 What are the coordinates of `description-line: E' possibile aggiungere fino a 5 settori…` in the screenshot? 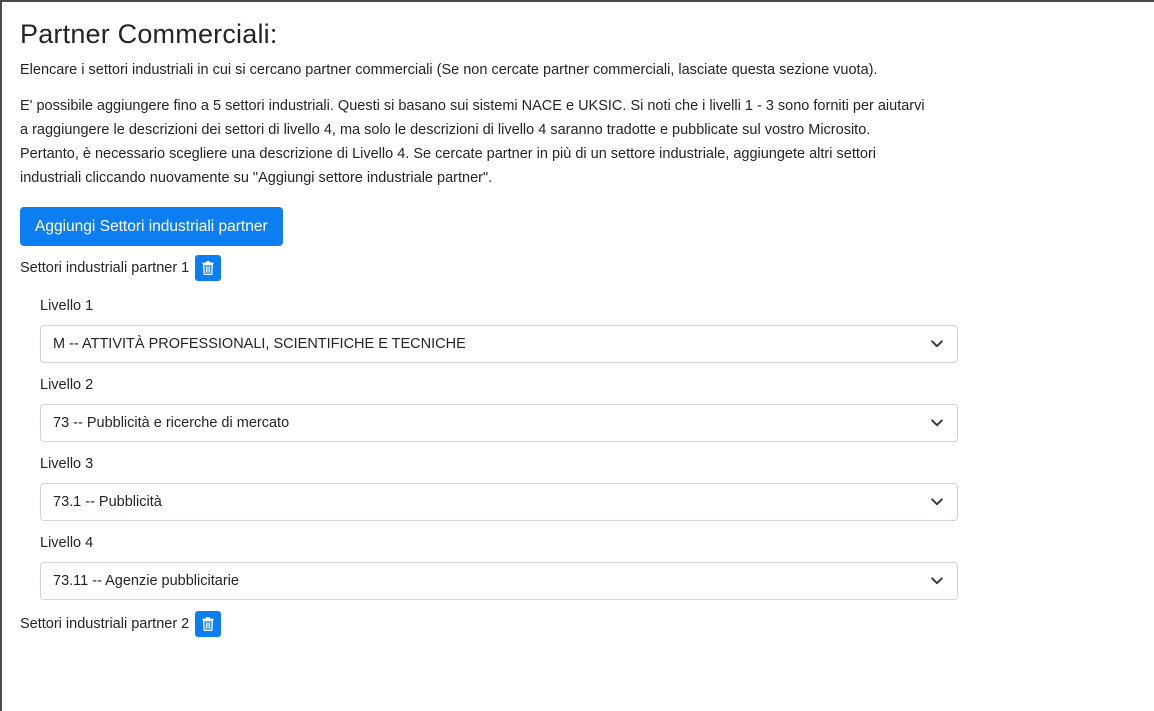 It's located at (472, 106).